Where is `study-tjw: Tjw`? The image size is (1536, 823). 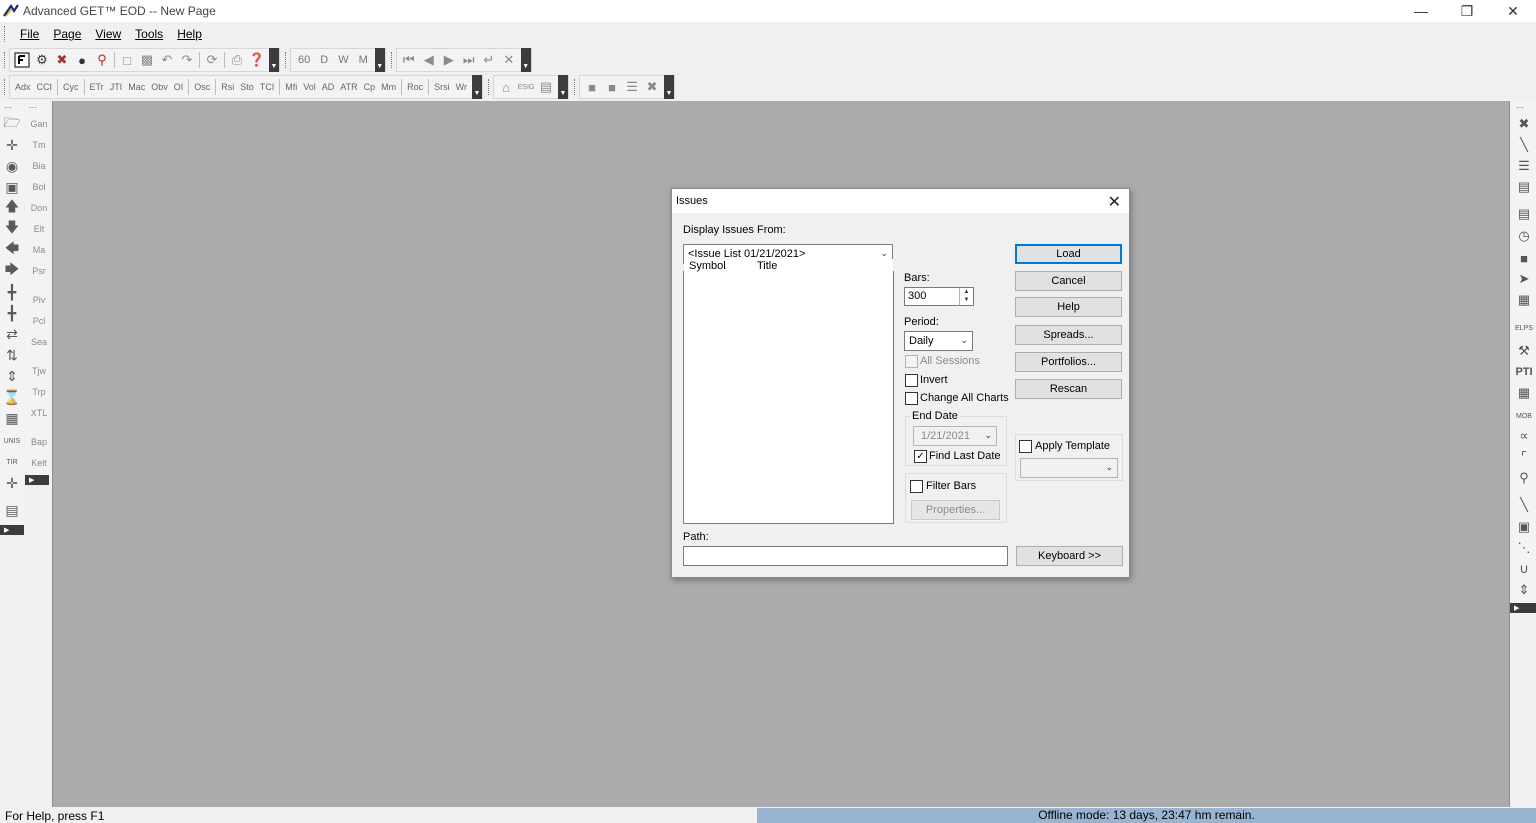 study-tjw: Tjw is located at coordinates (39, 371).